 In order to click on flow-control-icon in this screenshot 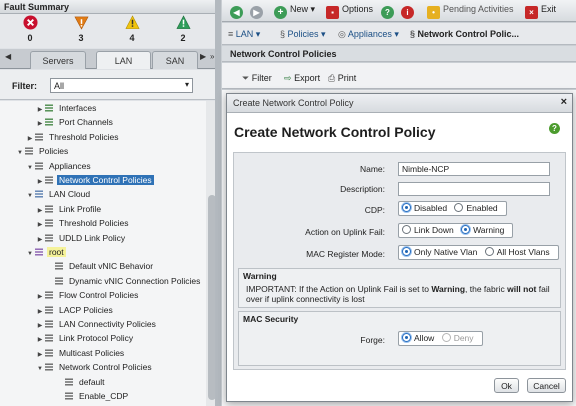, I will do `click(49, 295)`.